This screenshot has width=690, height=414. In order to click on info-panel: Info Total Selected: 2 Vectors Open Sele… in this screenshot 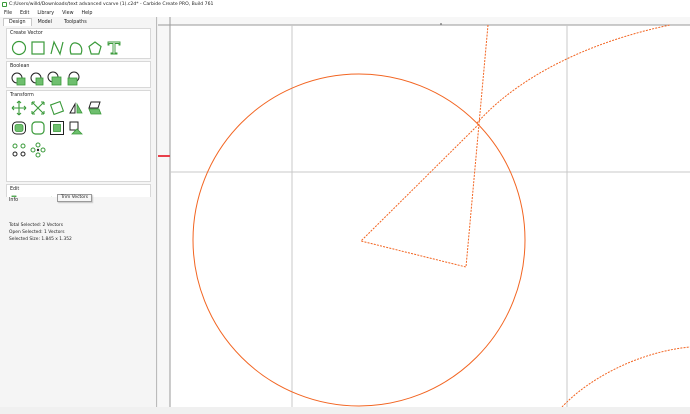, I will do `click(78, 221)`.